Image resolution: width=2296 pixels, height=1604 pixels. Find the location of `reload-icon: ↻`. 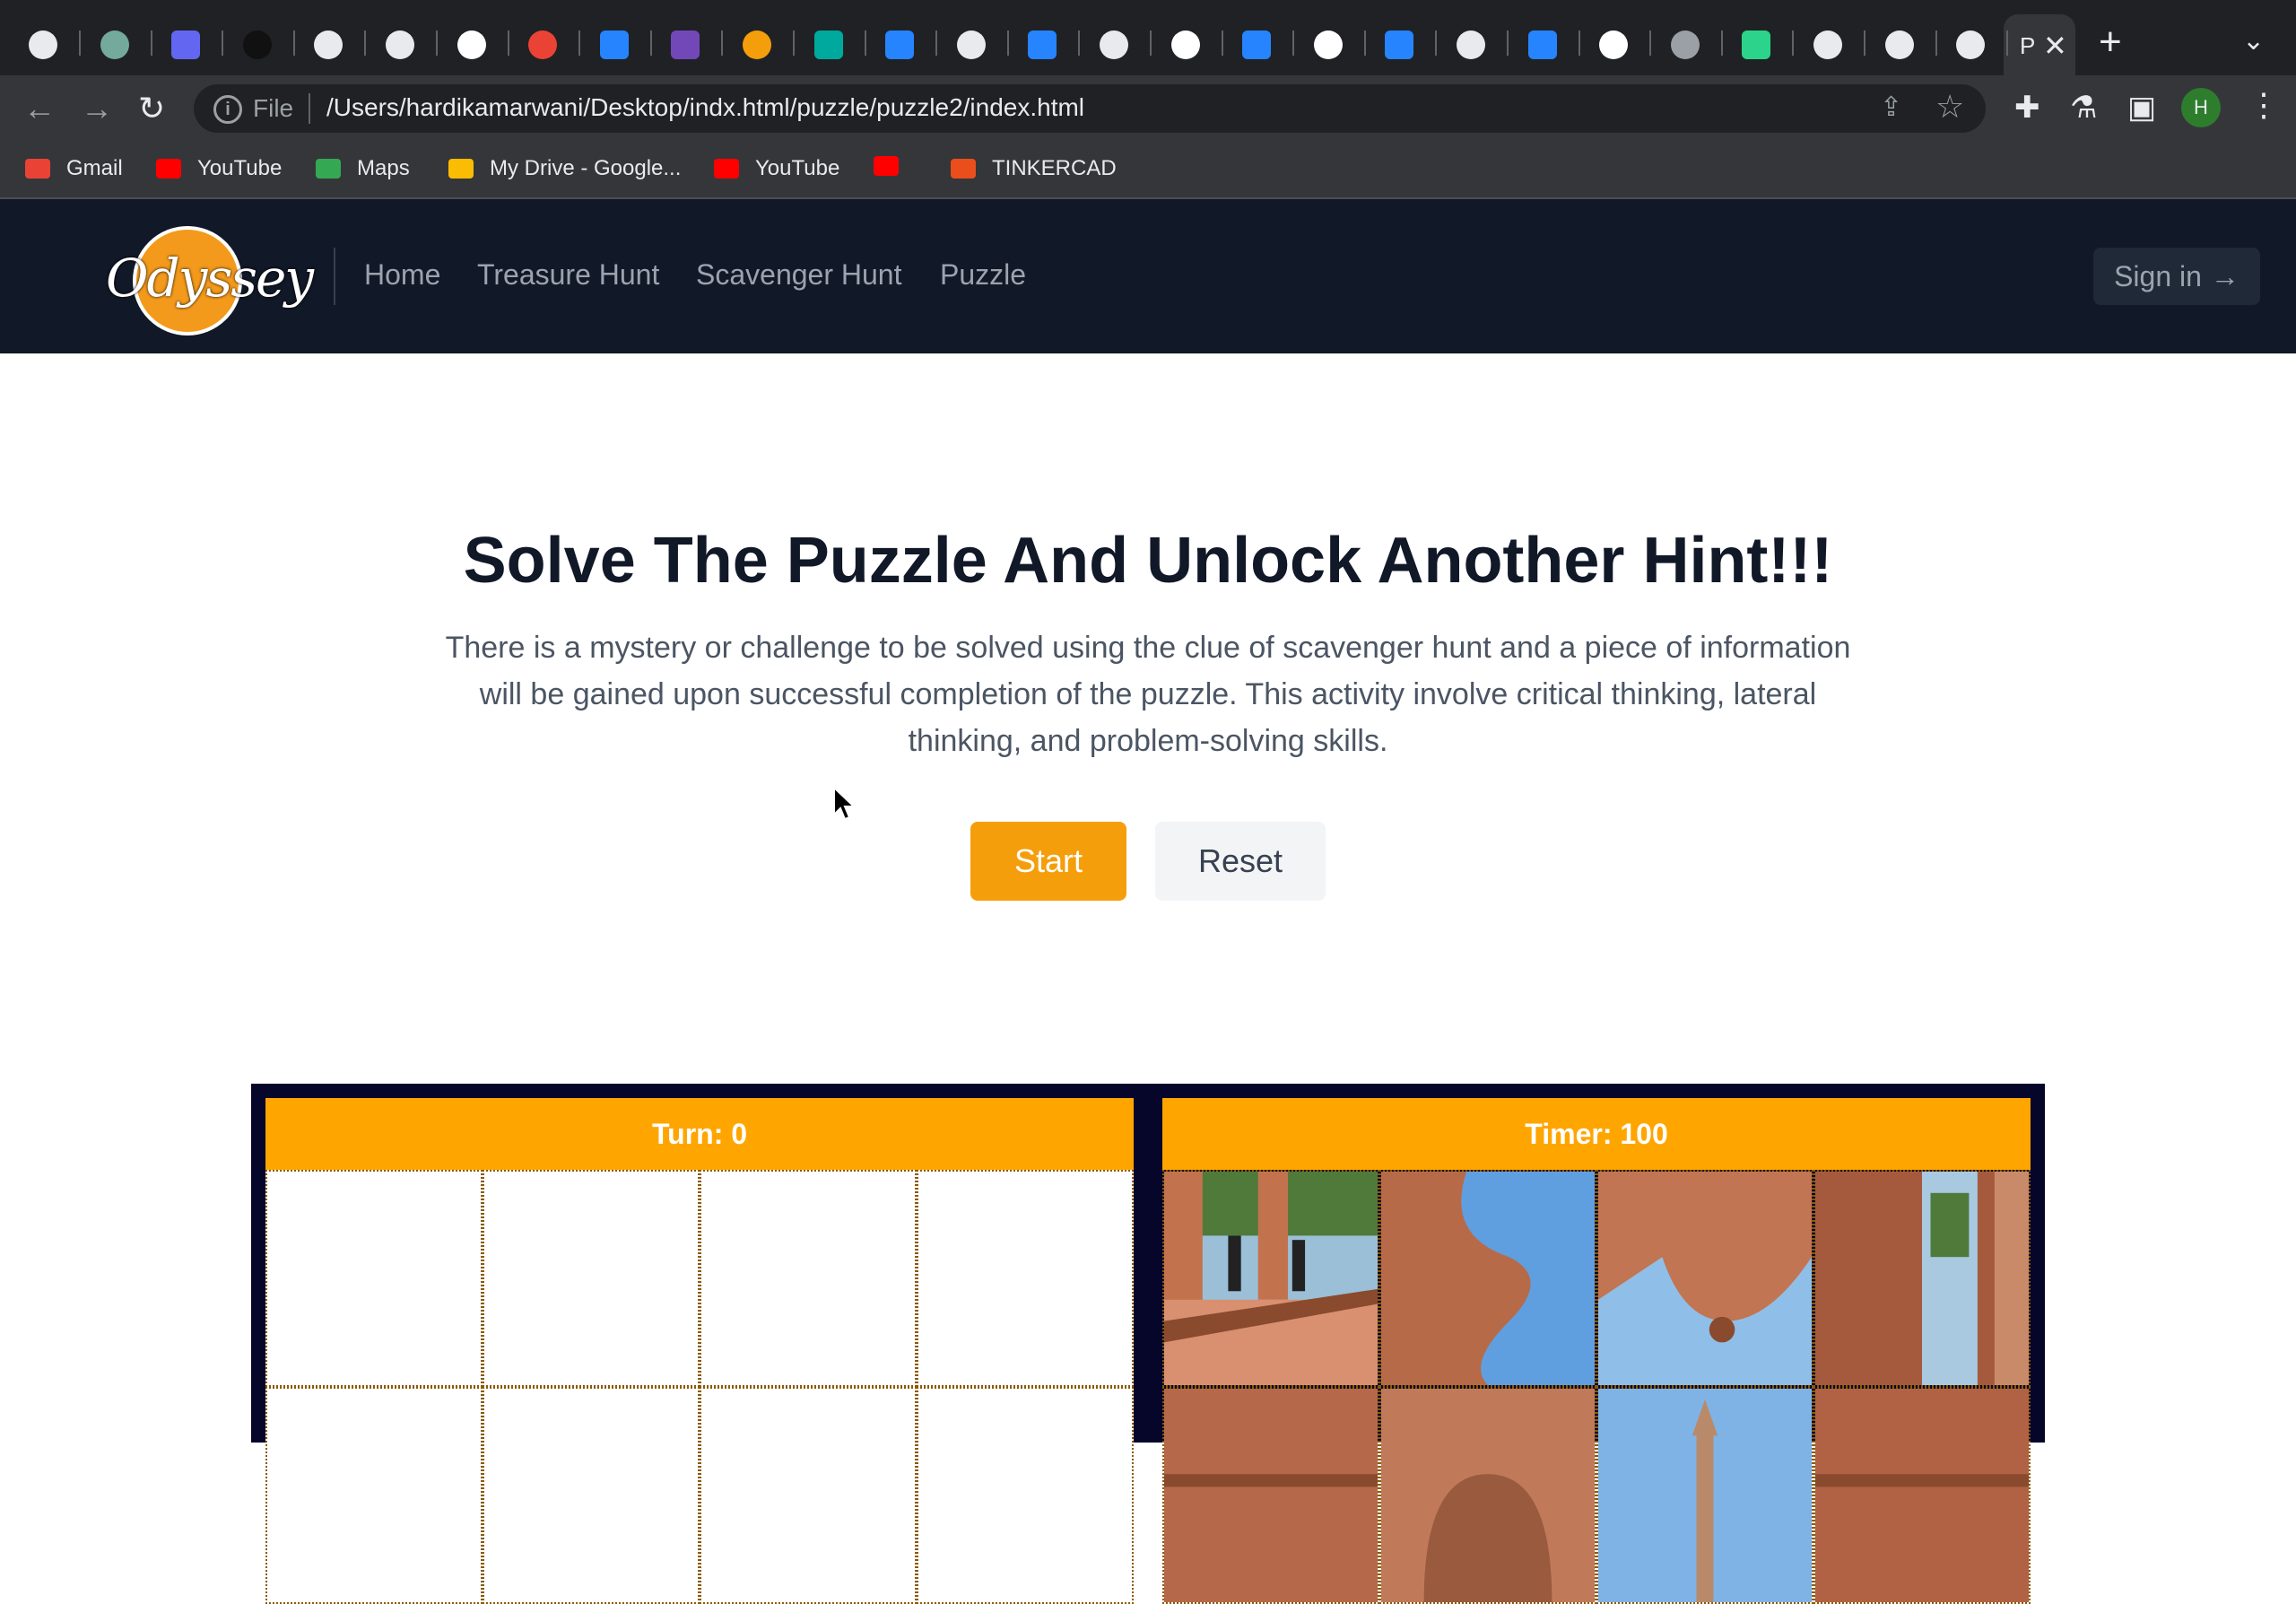

reload-icon: ↻ is located at coordinates (151, 108).